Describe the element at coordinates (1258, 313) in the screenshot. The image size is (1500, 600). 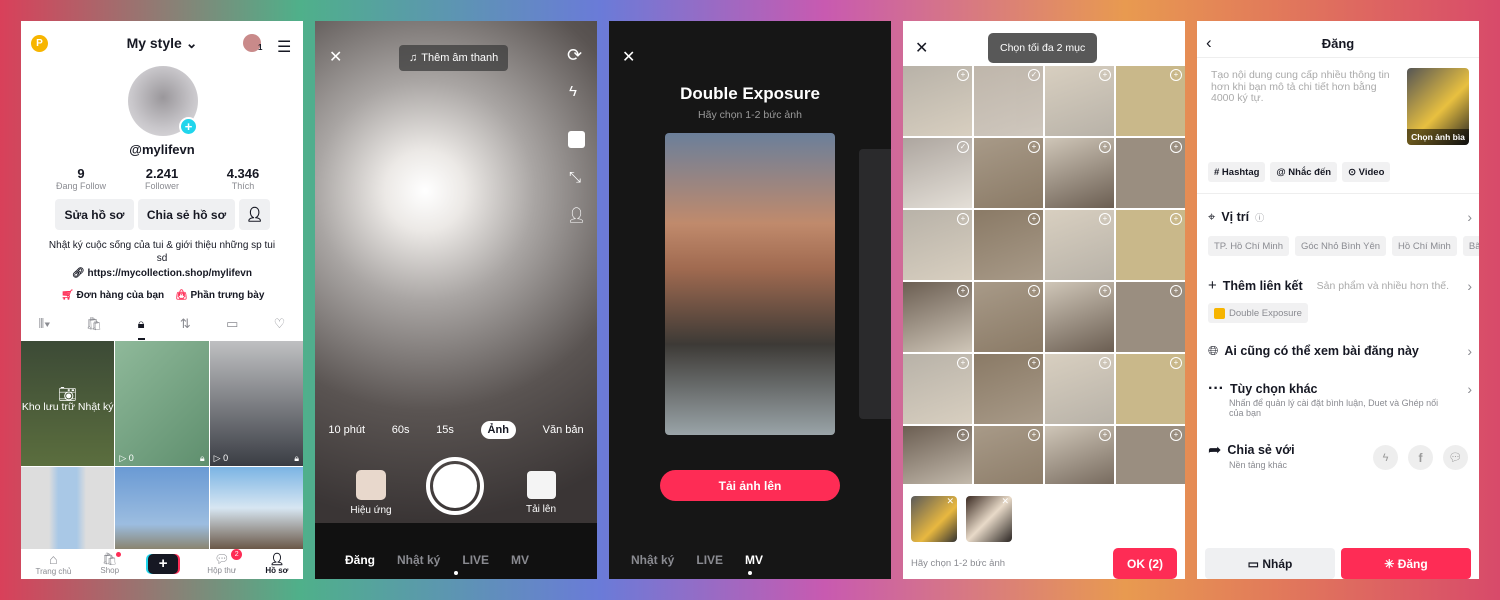
I see `template-chip: Double Exposure` at that location.